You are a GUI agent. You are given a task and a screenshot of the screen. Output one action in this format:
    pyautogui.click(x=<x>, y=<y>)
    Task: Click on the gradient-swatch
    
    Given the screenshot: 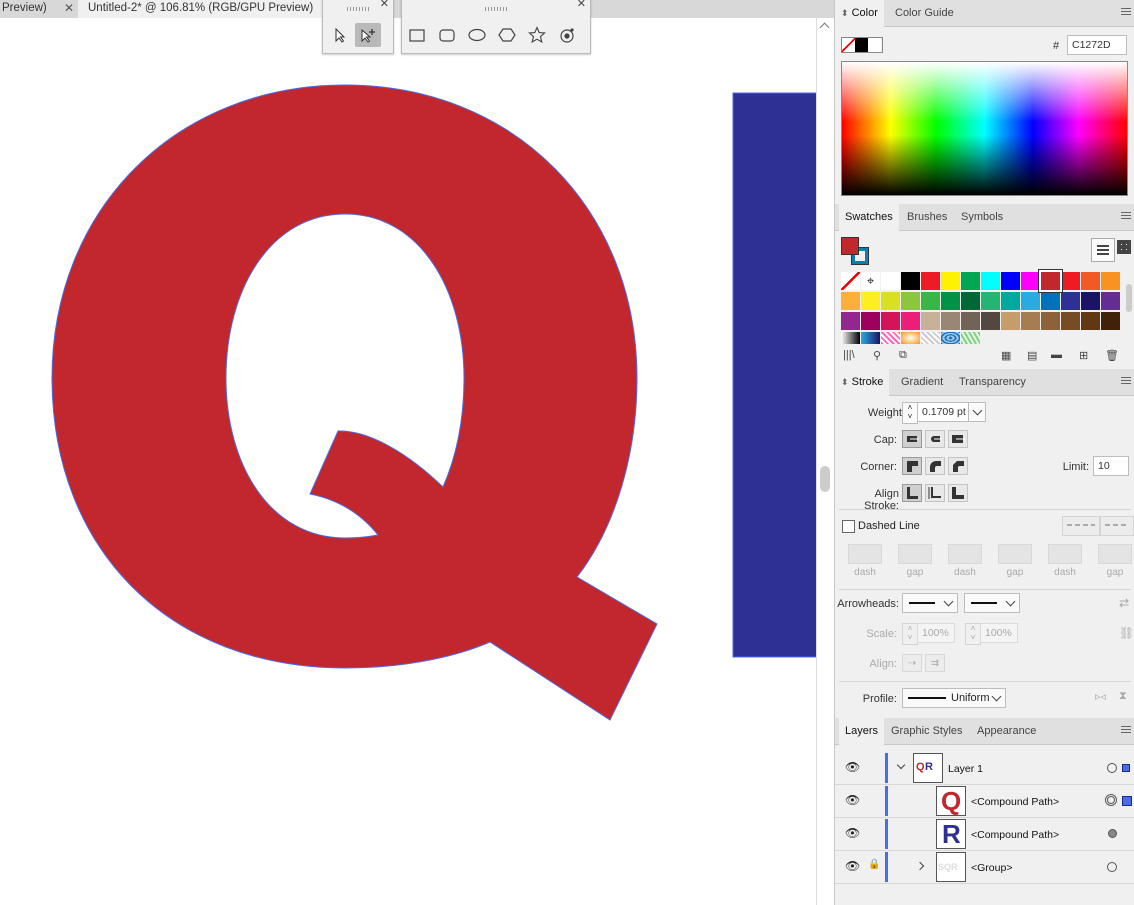 What is the action you would take?
    pyautogui.click(x=850, y=338)
    